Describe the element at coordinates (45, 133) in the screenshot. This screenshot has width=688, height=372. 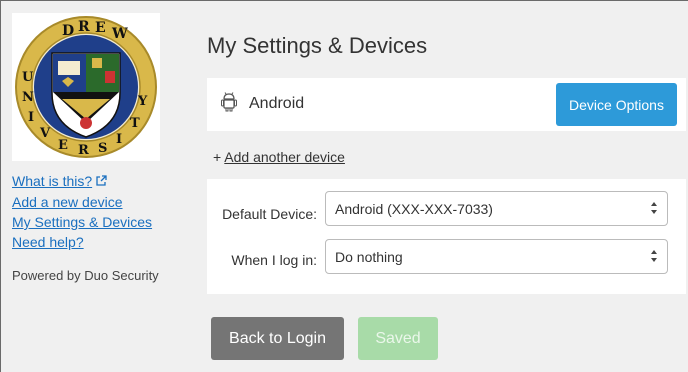
I see `svg-text: V` at that location.